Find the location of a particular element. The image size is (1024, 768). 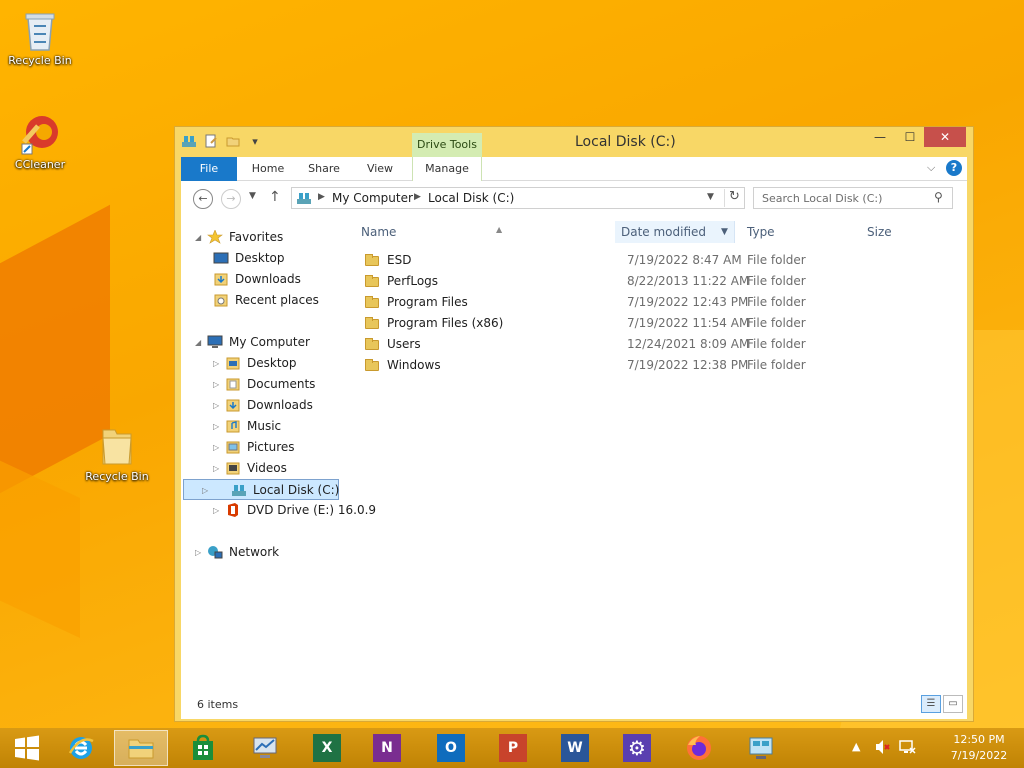

tree-item-videos: ▷ Videos is located at coordinates (250, 468).